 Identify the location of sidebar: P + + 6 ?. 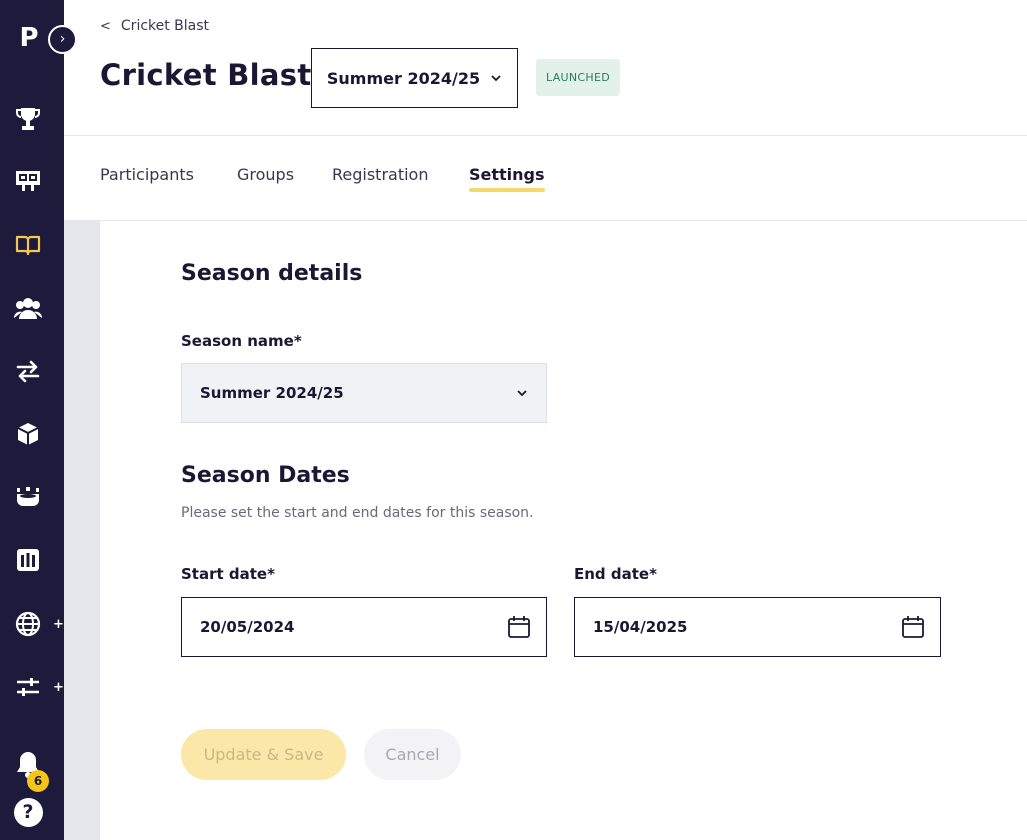
(32, 420).